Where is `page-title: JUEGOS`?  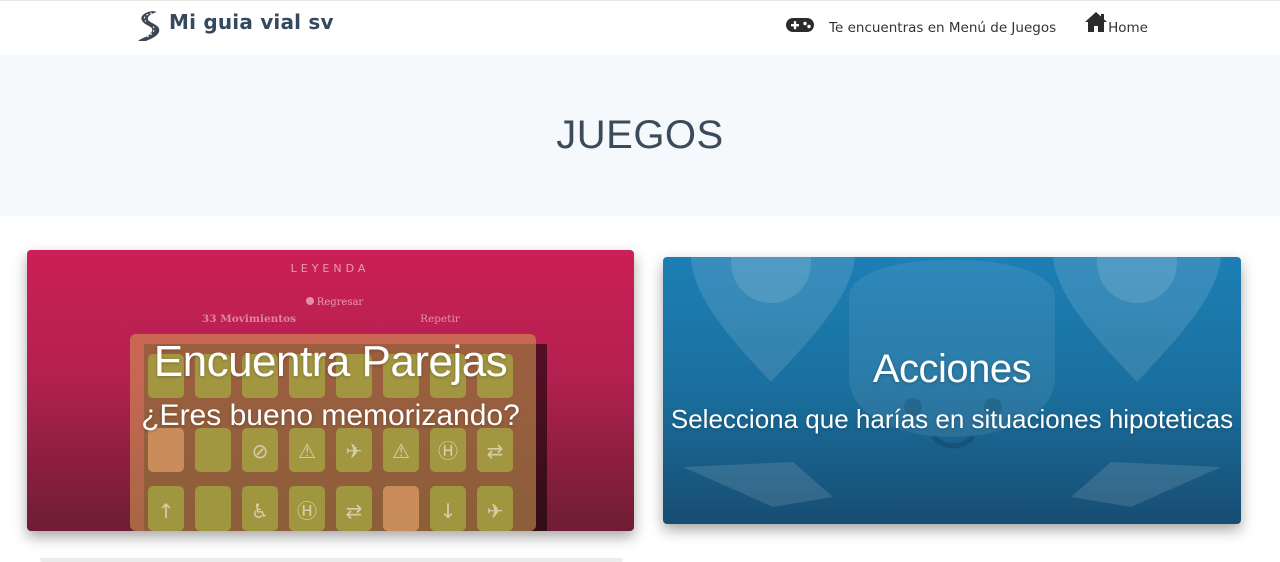
page-title: JUEGOS is located at coordinates (640, 135).